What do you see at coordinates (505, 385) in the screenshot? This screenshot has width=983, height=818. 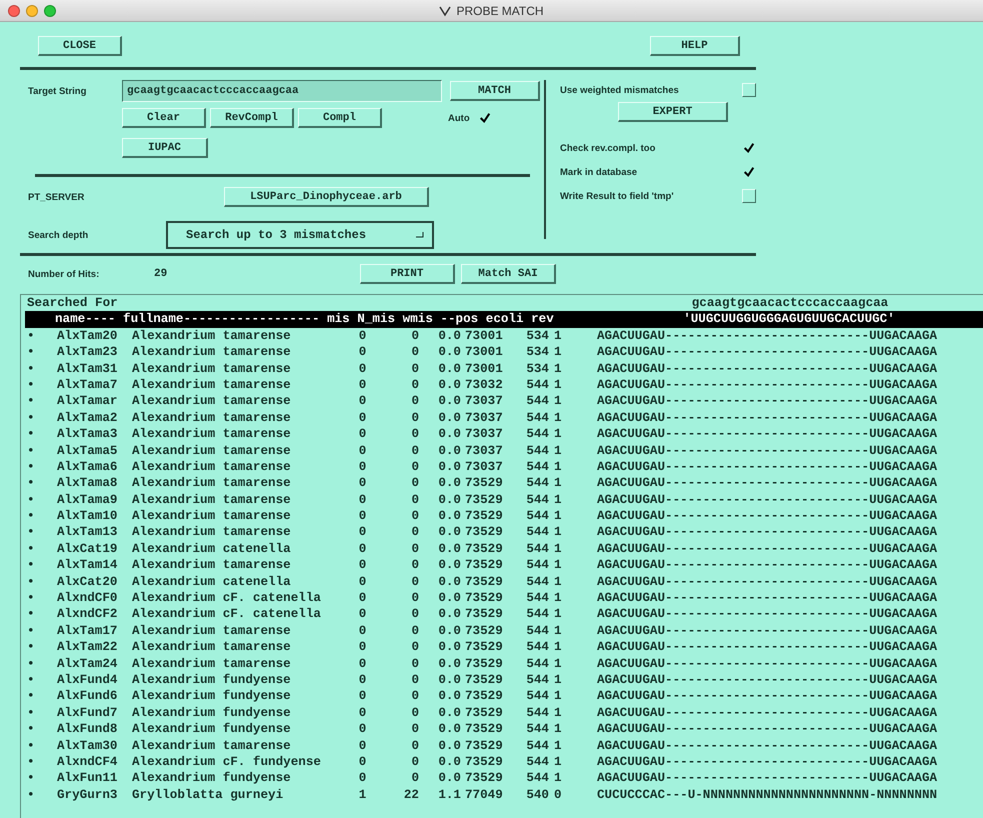 I see `result-row: • AlxTama7 Alexandrium tamarense 0 0 0.0 73032 544 1 AGACUUGAU---------------------------UUGACAAGA` at bounding box center [505, 385].